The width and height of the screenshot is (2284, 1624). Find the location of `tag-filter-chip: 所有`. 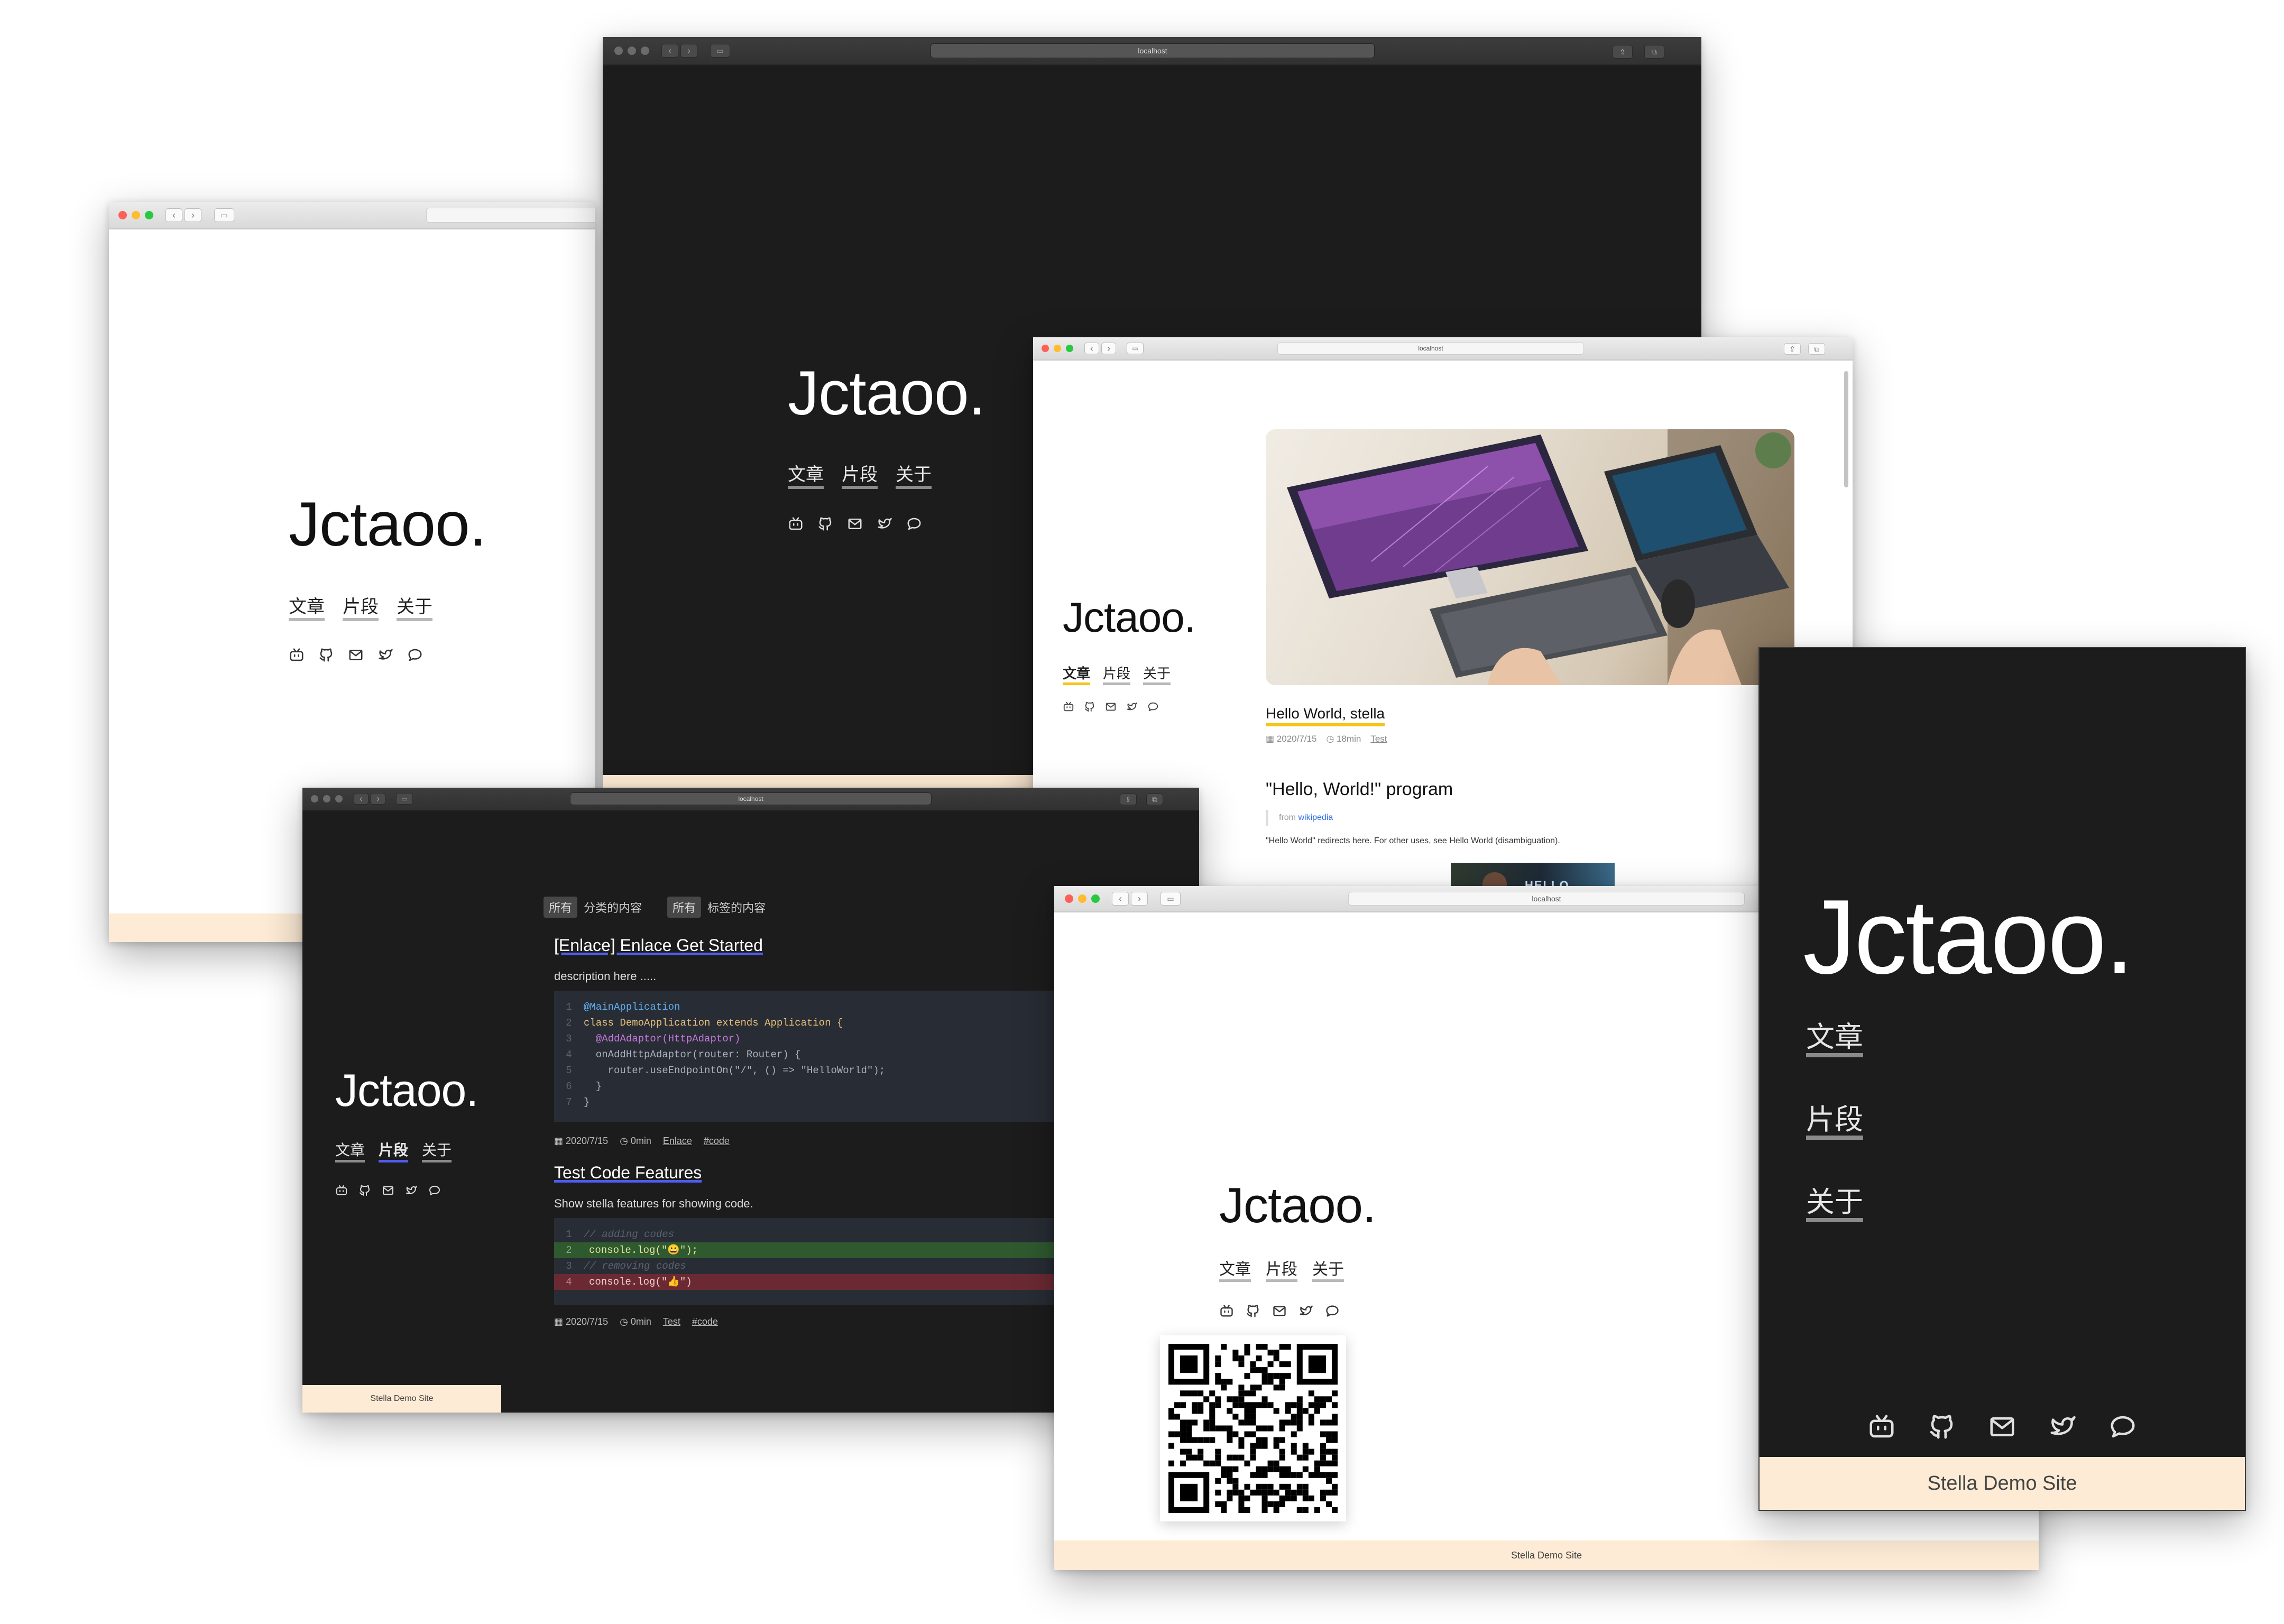

tag-filter-chip: 所有 is located at coordinates (684, 907).